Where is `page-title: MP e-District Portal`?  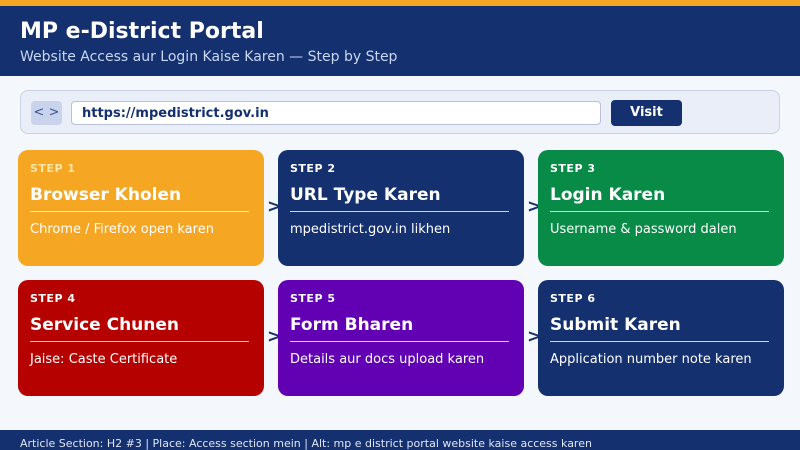
page-title: MP e-District Portal is located at coordinates (142, 31).